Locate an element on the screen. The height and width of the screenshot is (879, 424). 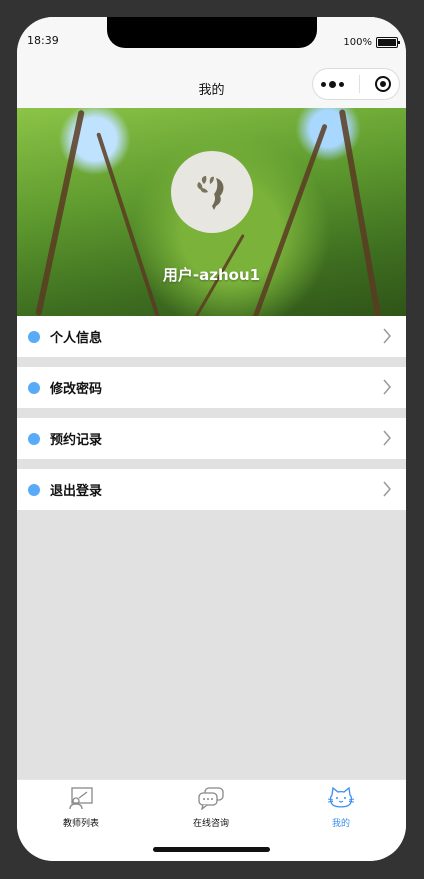
capsule-divider is located at coordinates (359, 84).